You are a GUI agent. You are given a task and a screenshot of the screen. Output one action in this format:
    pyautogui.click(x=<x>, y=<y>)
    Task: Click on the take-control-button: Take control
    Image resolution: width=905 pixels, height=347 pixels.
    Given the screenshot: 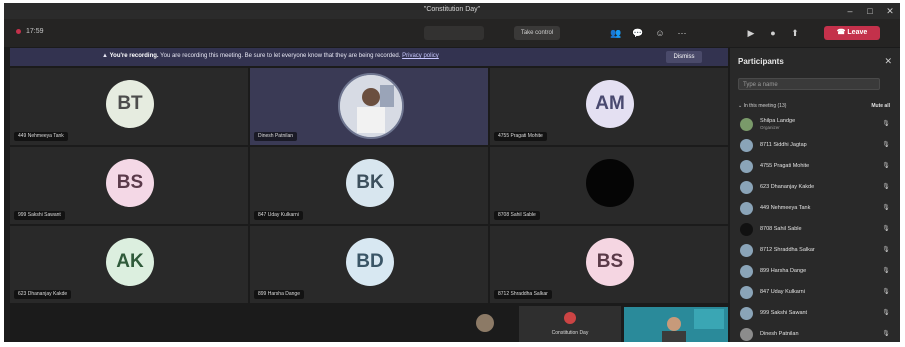 What is the action you would take?
    pyautogui.click(x=537, y=33)
    